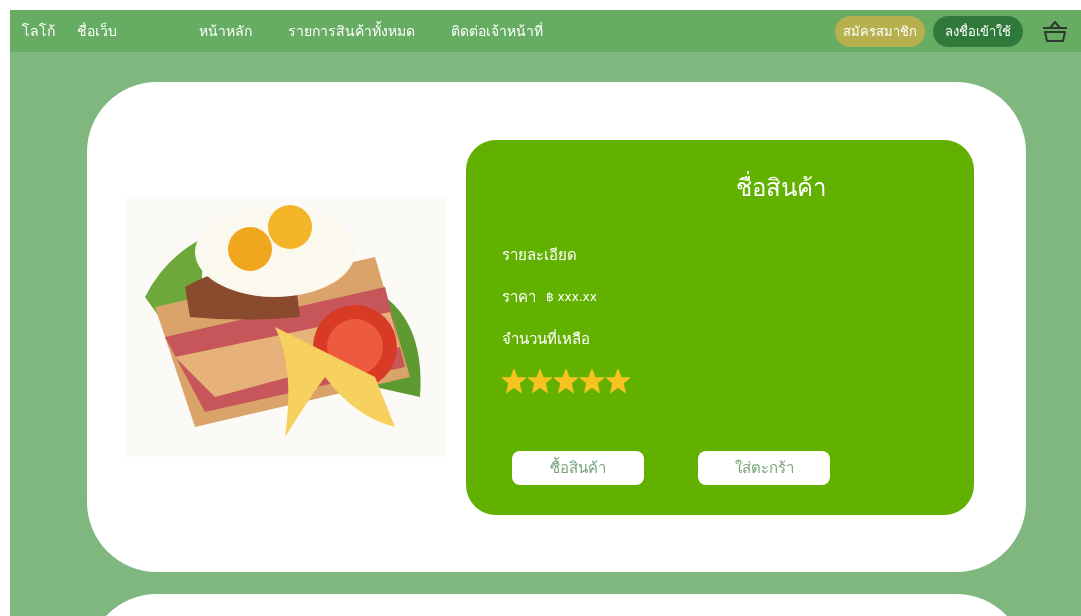  Describe the element at coordinates (978, 31) in the screenshot. I see `login-button: ลงชื่อเข้าใช้` at that location.